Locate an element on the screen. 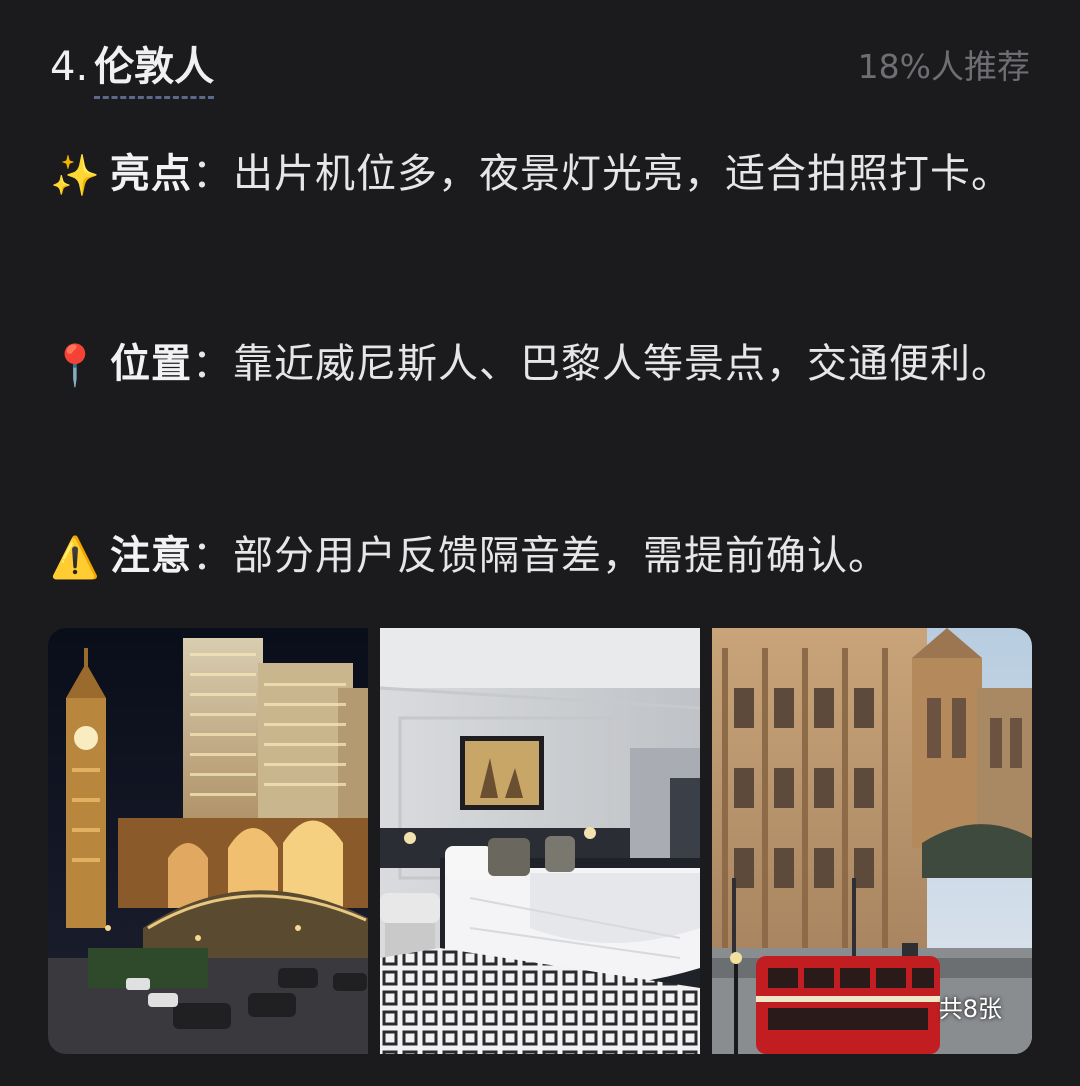 The width and height of the screenshot is (1080, 1086). recommend-percentage: 18%人推荐 is located at coordinates (943, 66).